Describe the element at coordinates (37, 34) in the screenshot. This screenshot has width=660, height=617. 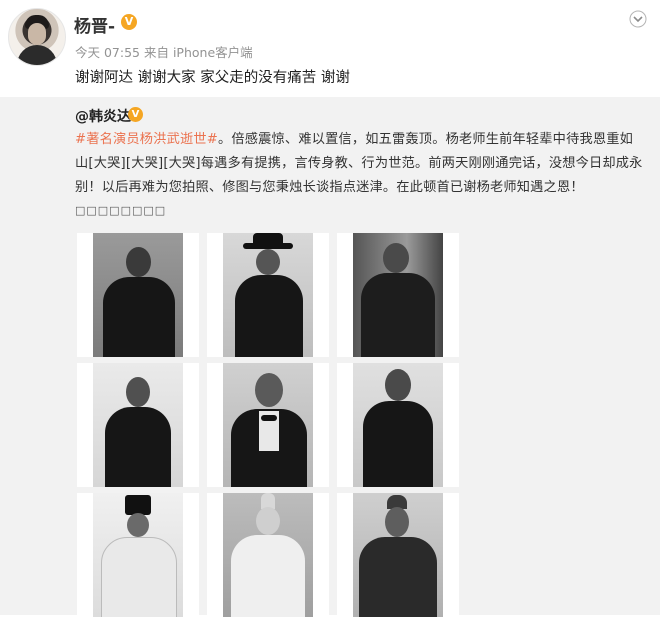
I see `avatar-face` at that location.